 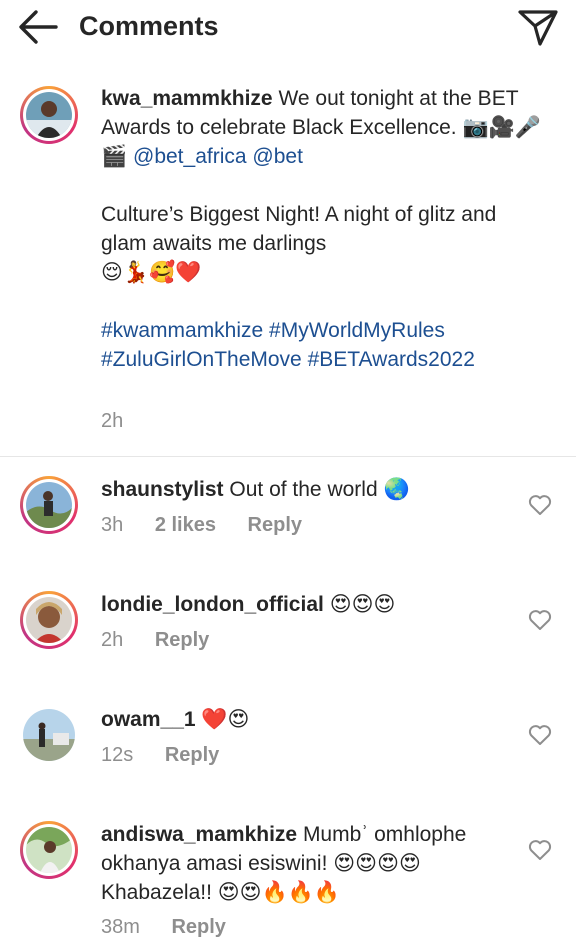 I want to click on comment-text-block: londie_london_official 😍😍😍, so click(x=306, y=604).